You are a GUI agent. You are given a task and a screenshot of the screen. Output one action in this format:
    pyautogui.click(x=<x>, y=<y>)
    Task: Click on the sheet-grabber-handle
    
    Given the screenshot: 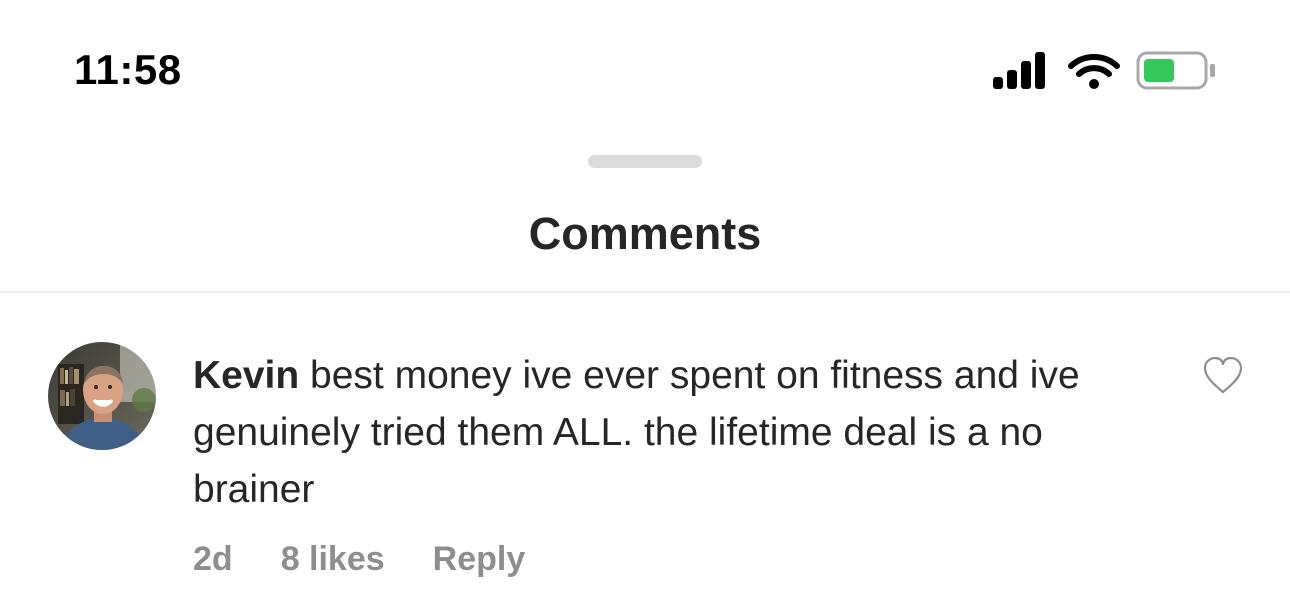 What is the action you would take?
    pyautogui.click(x=645, y=161)
    